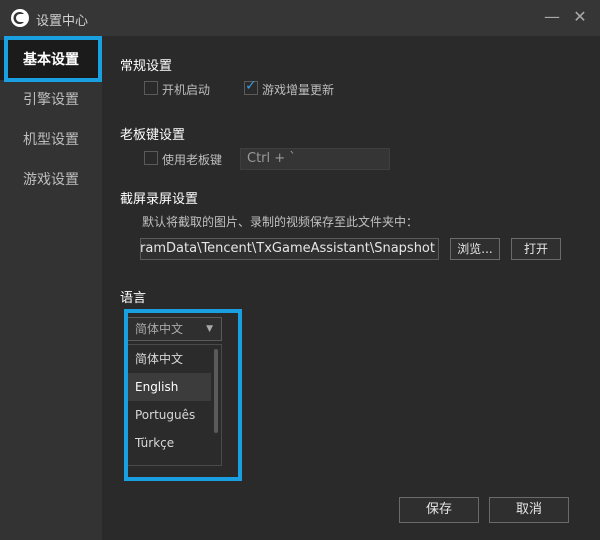  Describe the element at coordinates (300, 18) in the screenshot. I see `title-bar: 设置中心 — ✕` at that location.